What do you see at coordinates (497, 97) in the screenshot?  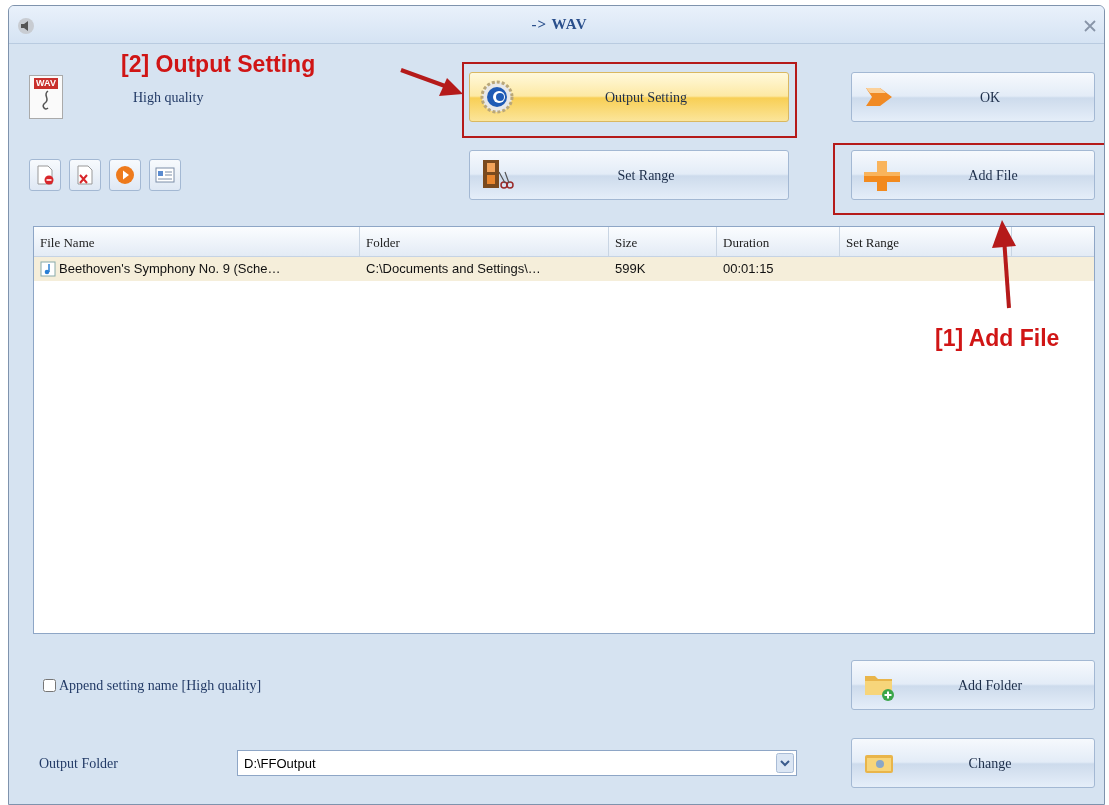 I see `gear-icon` at bounding box center [497, 97].